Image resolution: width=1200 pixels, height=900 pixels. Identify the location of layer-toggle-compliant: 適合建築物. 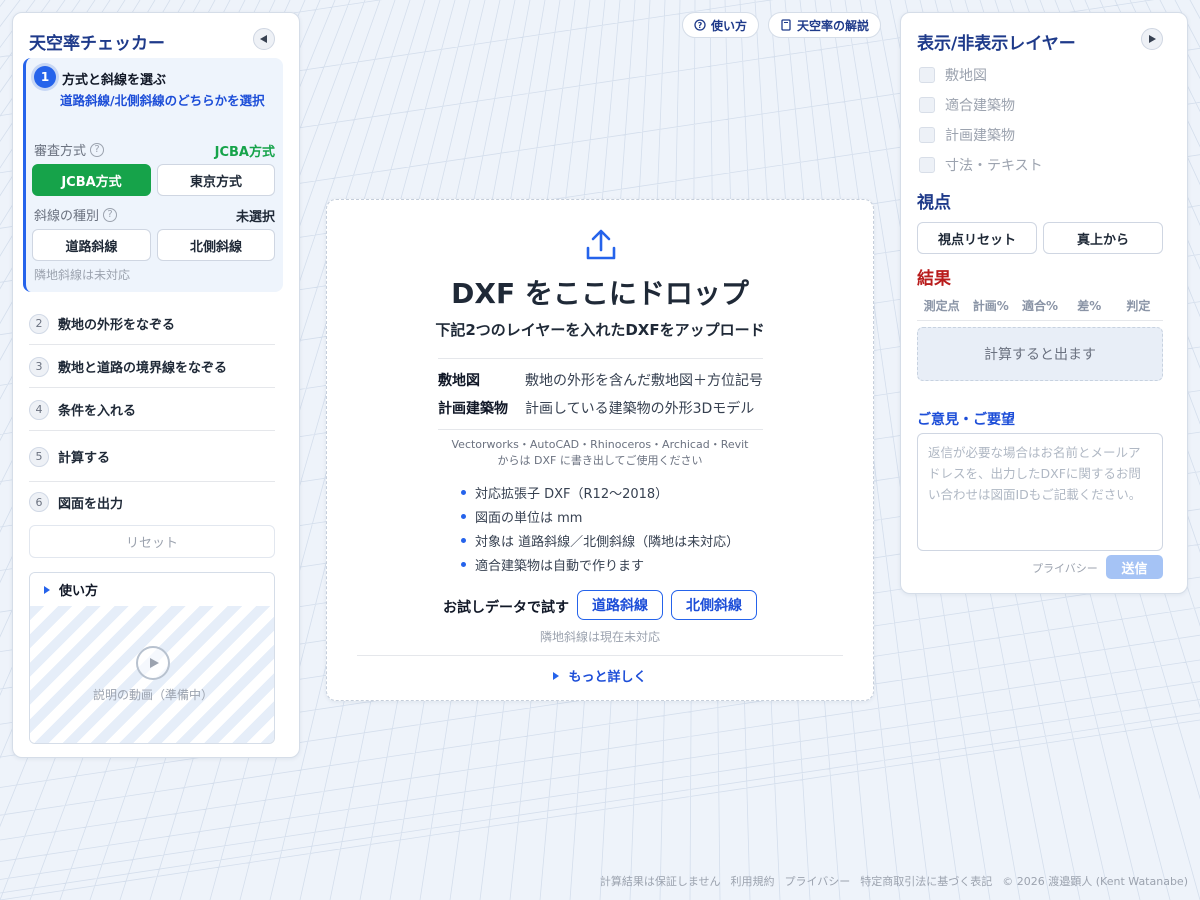
(967, 105).